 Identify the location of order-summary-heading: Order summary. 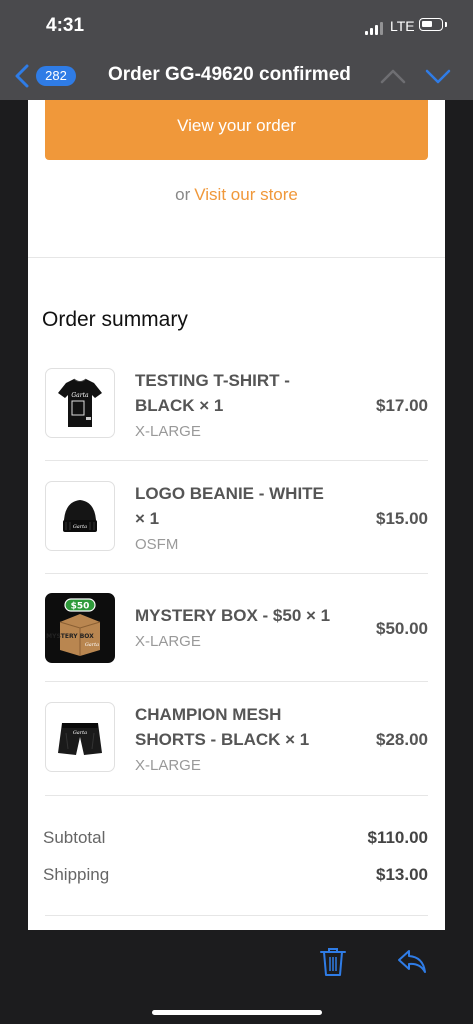
(115, 319).